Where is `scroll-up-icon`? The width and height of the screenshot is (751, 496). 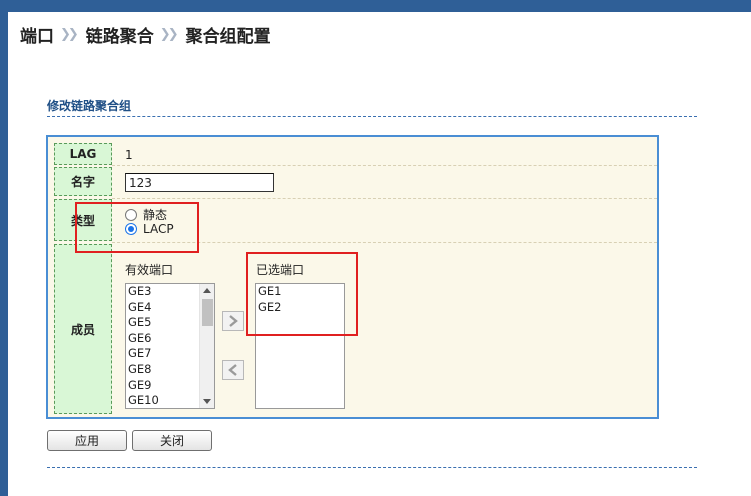
scroll-up-icon is located at coordinates (207, 290).